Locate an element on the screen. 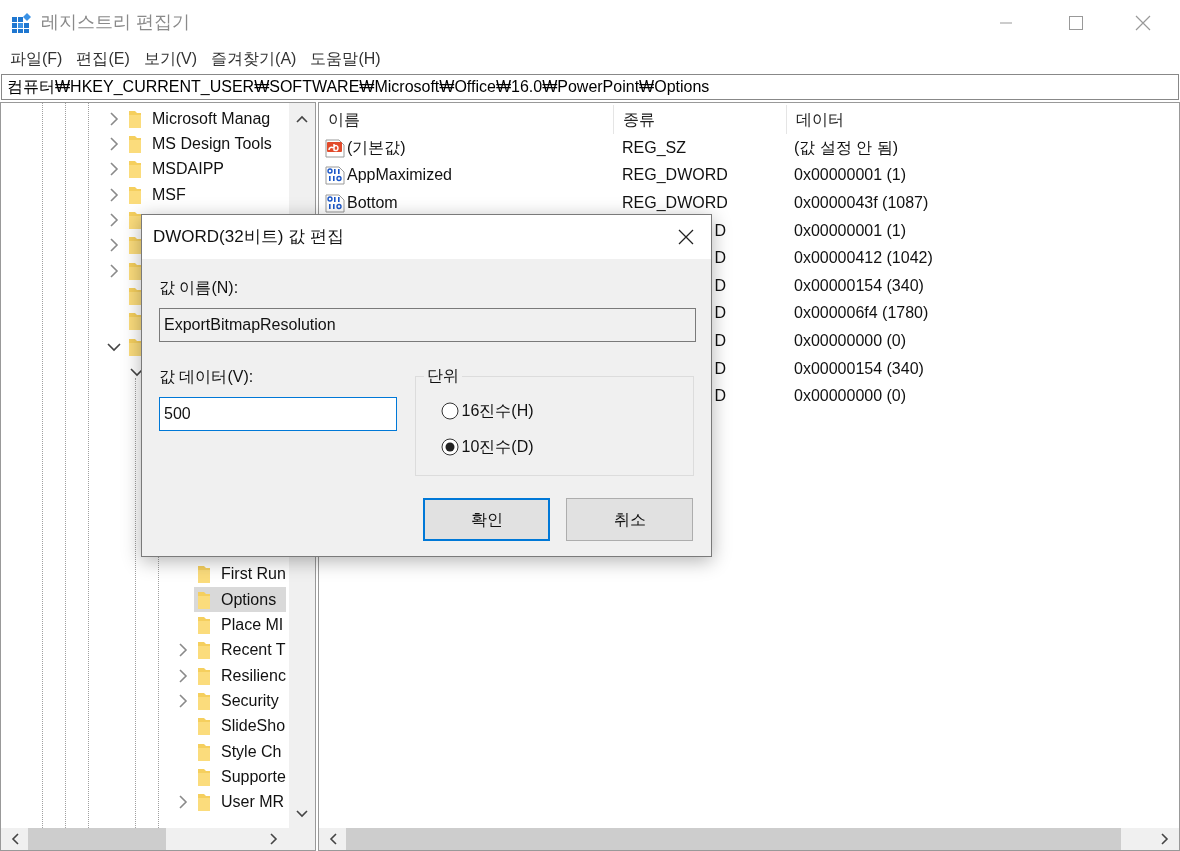  value-data: 0x0000043f (1087) is located at coordinates (861, 202).